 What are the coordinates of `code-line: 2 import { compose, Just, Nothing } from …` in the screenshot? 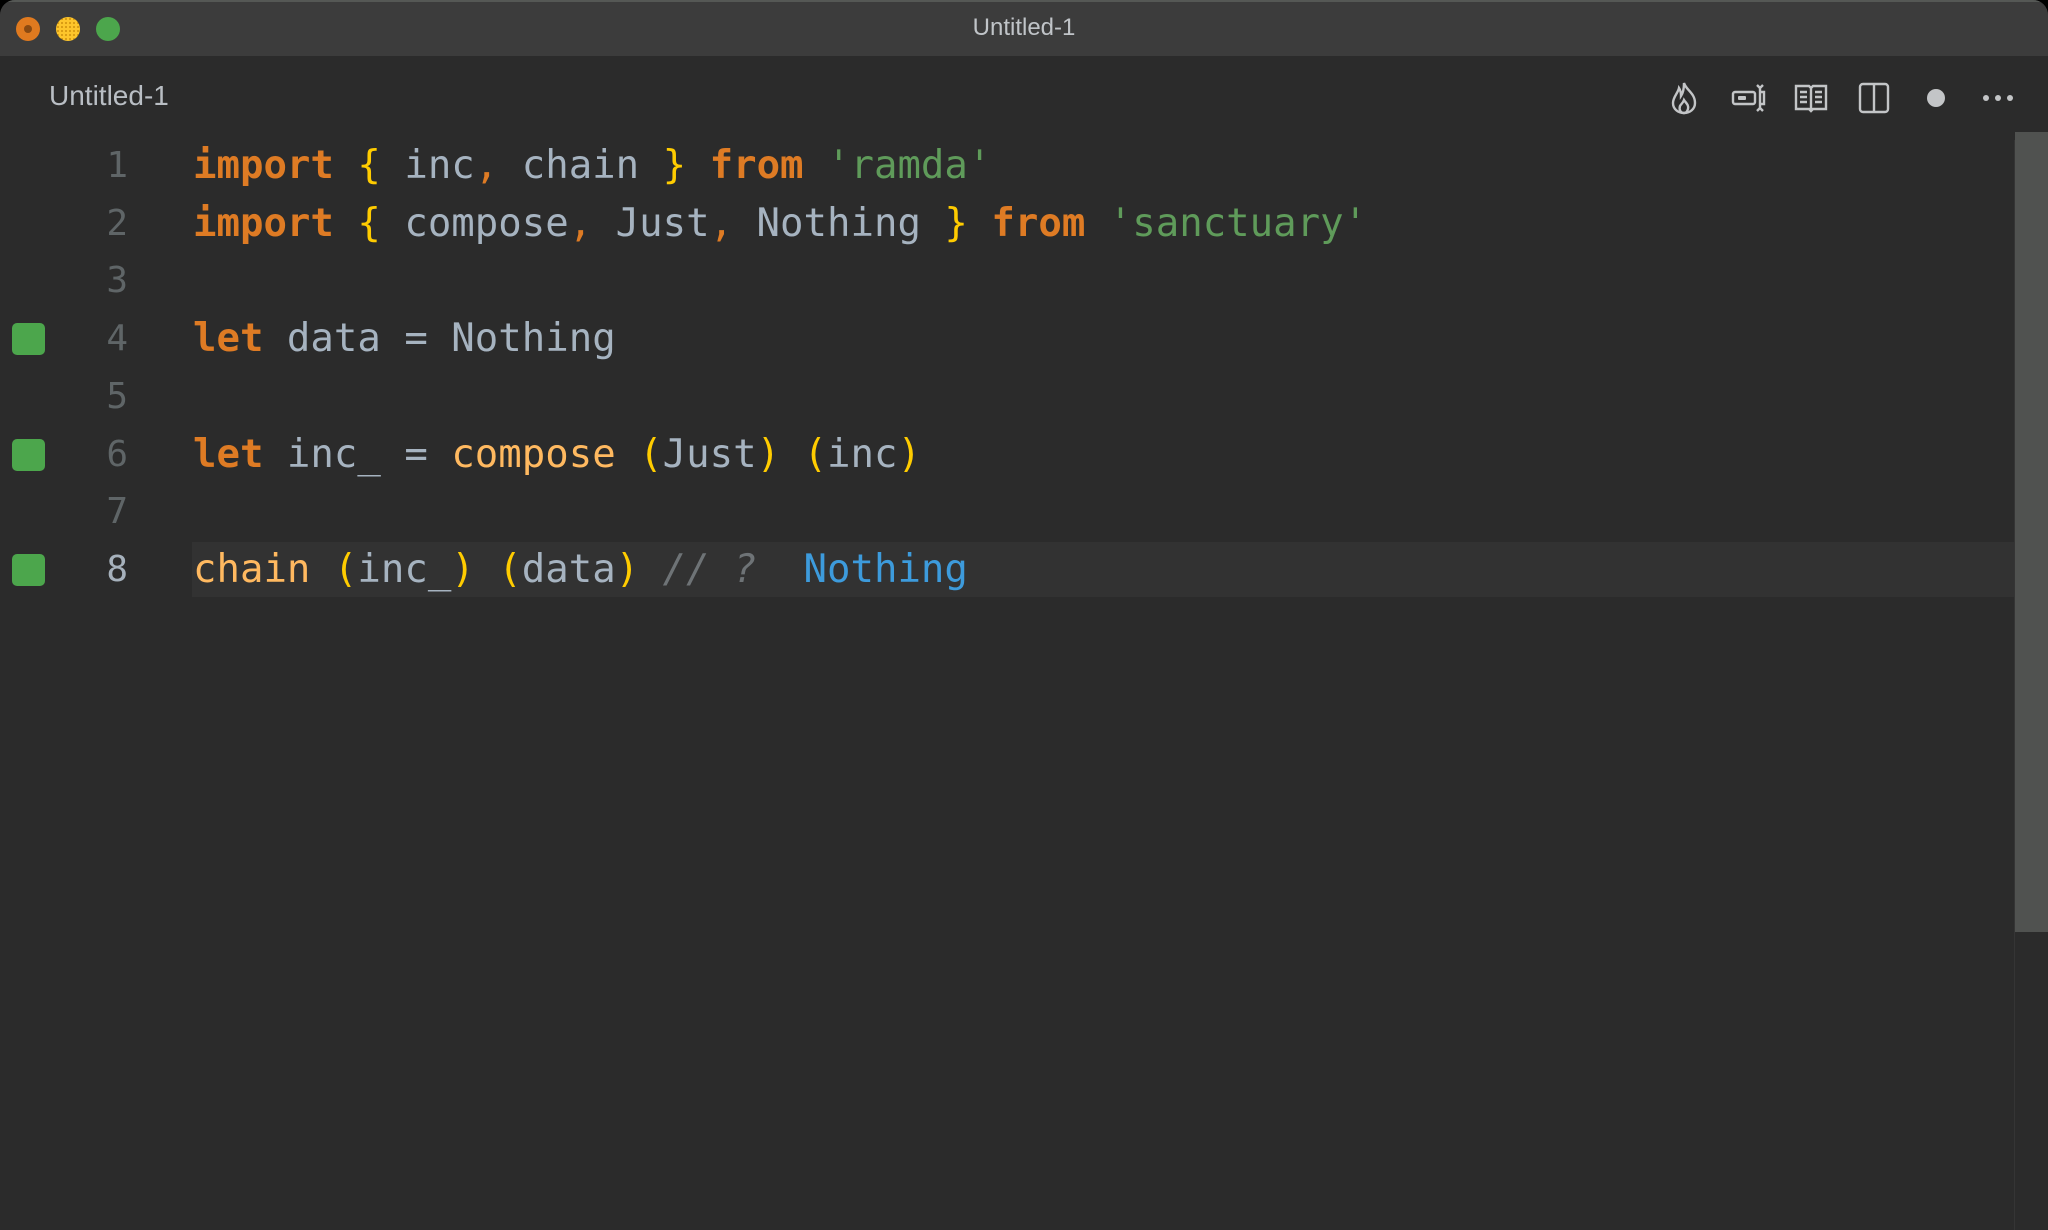 It's located at (1007, 224).